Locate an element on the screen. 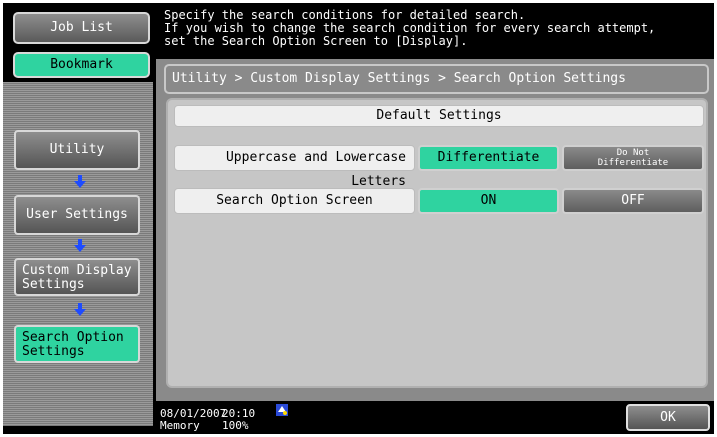  search-option-screen-label: Search Option Screen is located at coordinates (294, 201).